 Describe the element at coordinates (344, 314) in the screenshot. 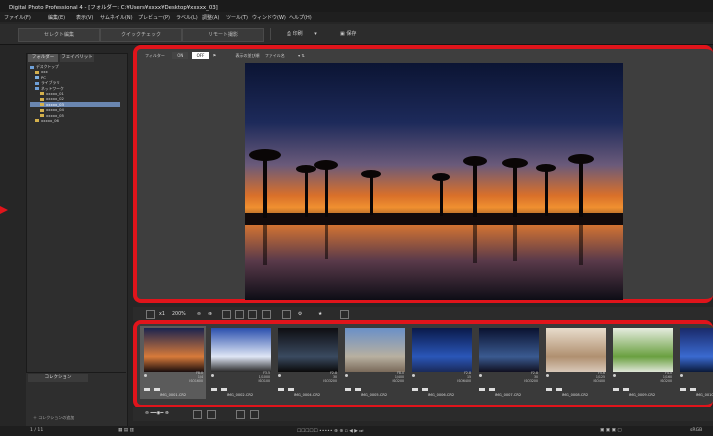

I see `panel-toggle-icon` at that location.